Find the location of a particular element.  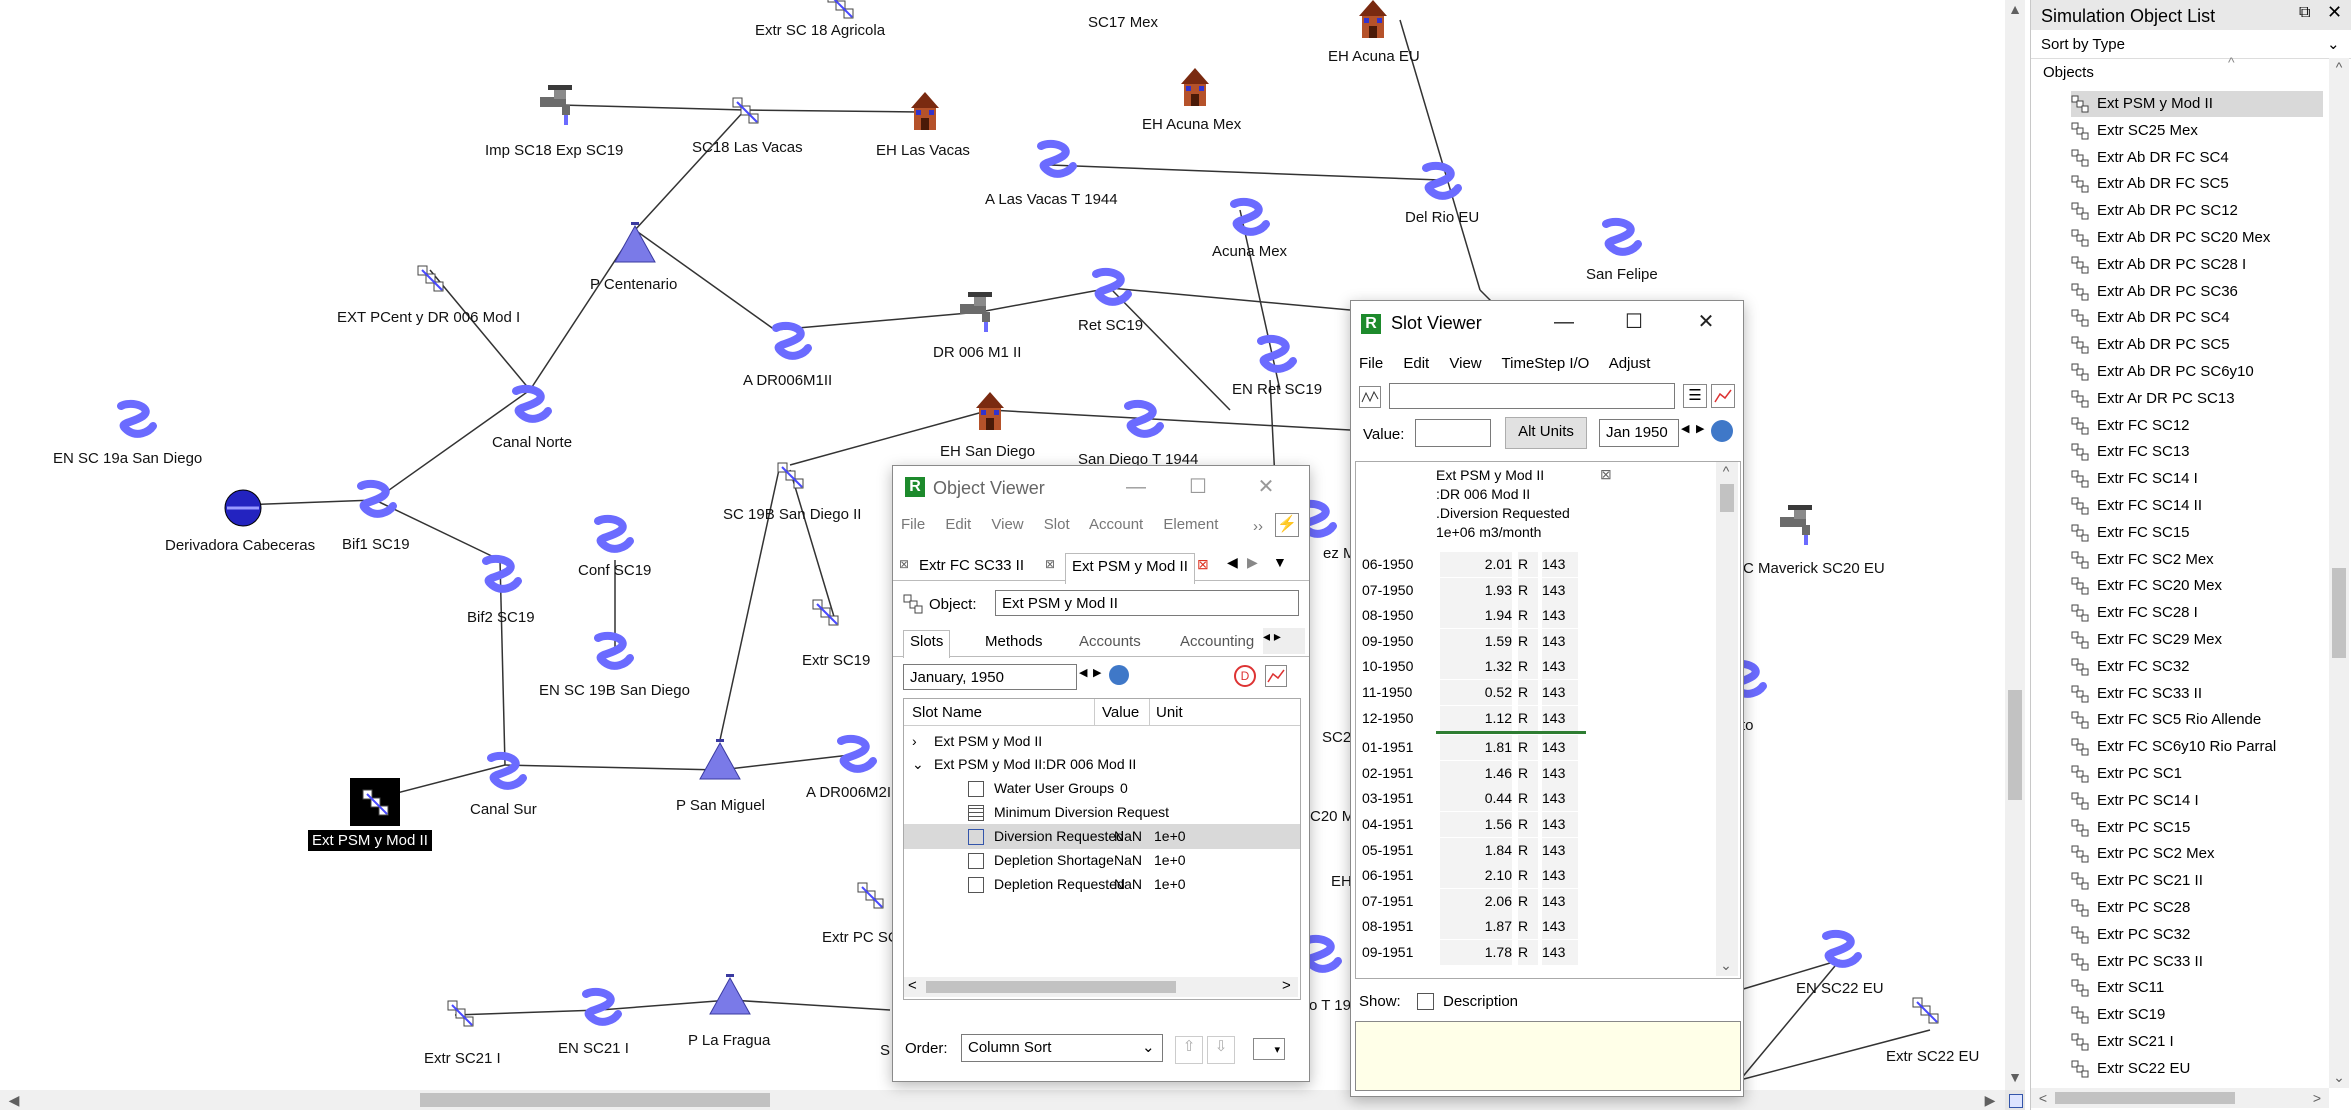

object-list-item: Extr SC25 Mex is located at coordinates (2197, 131).